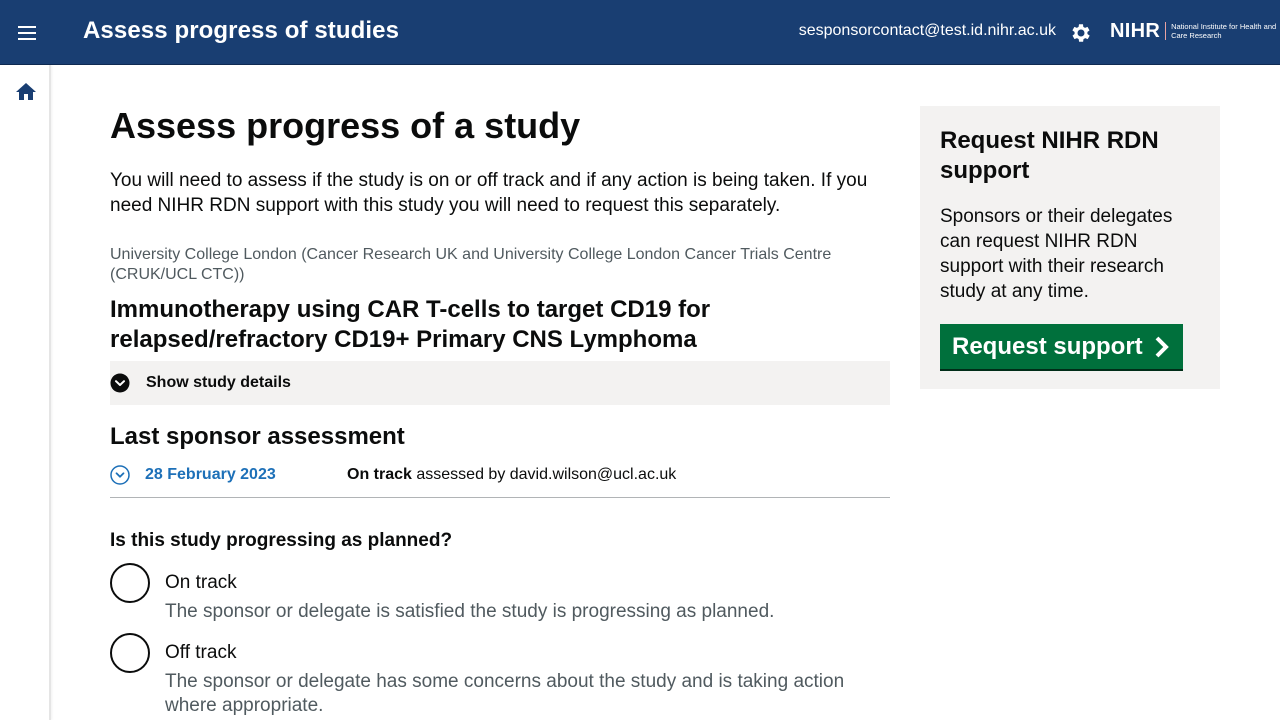  What do you see at coordinates (257, 436) in the screenshot?
I see `last-assessment-heading: Last sponsor assessment` at bounding box center [257, 436].